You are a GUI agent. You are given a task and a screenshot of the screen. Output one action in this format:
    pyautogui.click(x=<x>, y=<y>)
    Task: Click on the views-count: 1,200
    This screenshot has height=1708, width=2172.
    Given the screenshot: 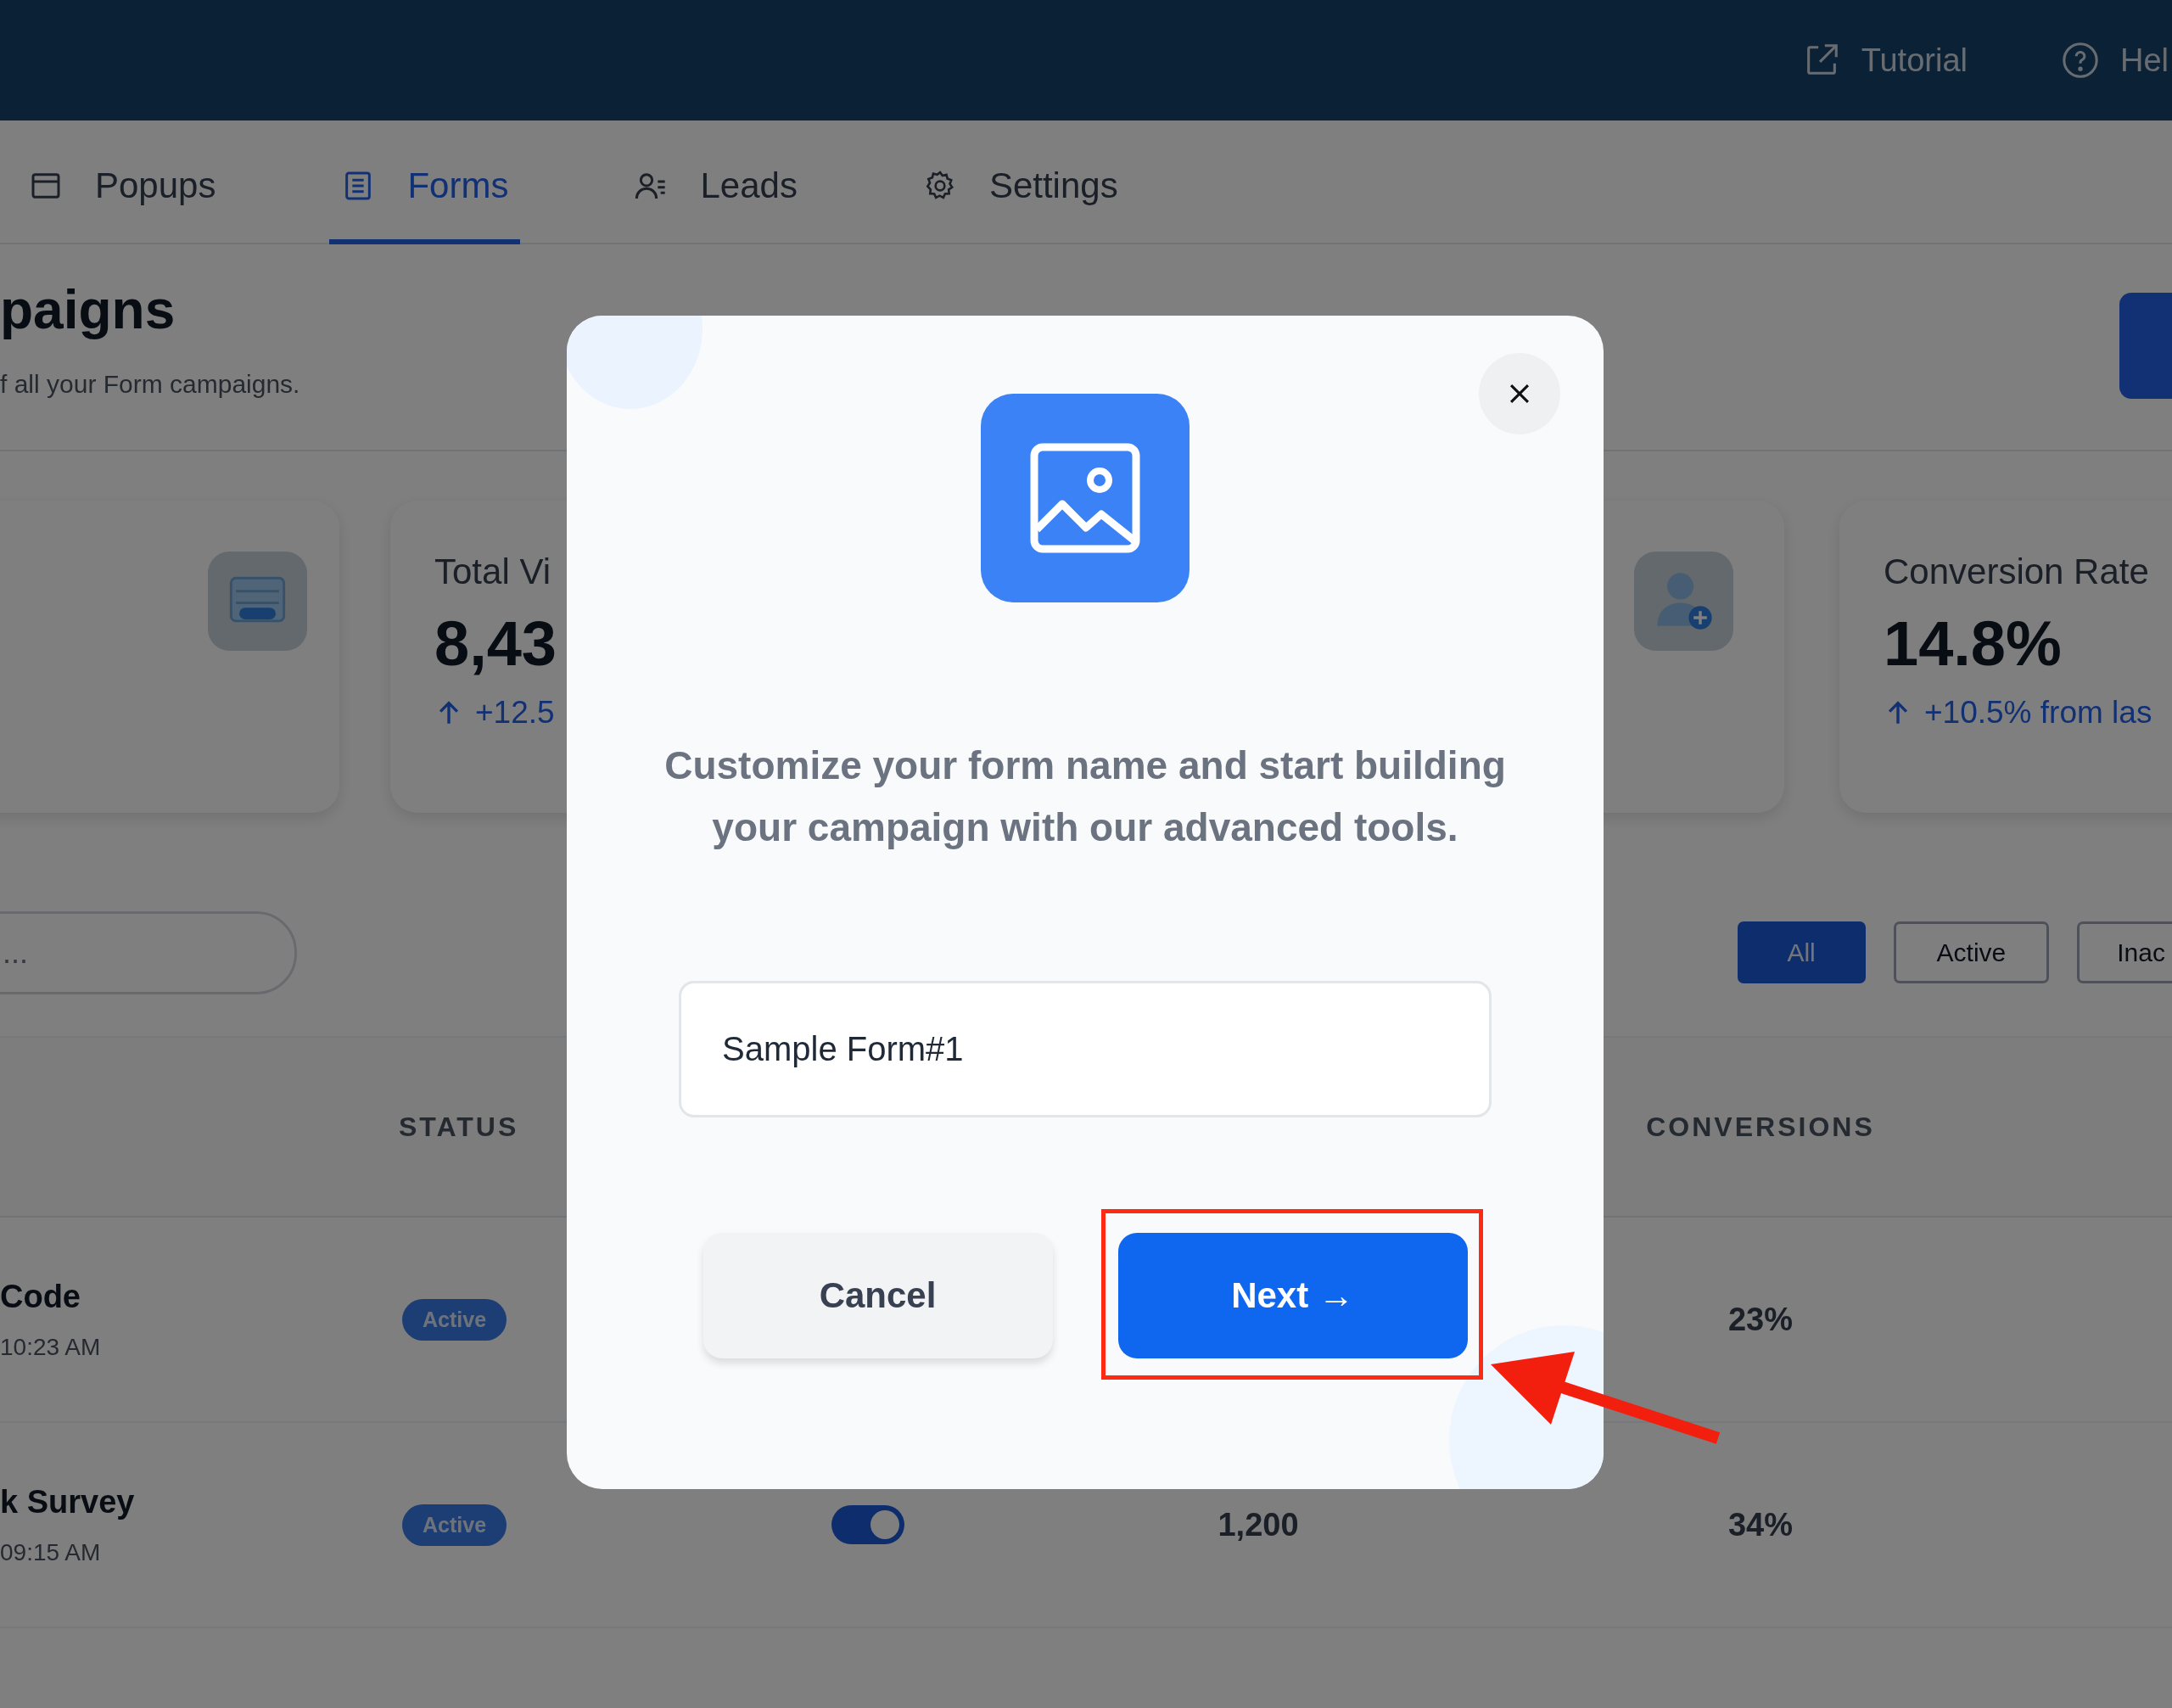 What is the action you would take?
    pyautogui.click(x=1258, y=1524)
    